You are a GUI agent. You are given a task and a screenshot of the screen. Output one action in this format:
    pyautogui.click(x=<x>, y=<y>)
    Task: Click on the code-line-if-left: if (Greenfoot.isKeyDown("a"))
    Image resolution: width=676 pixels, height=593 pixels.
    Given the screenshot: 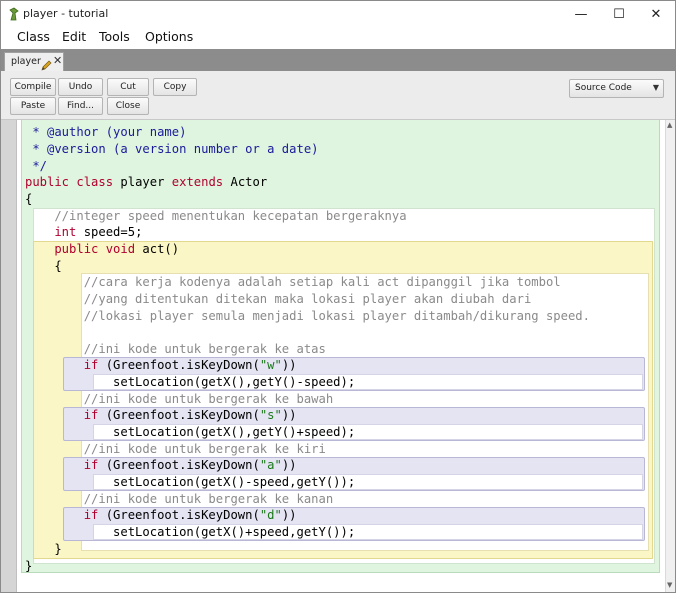 What is the action you would take?
    pyautogui.click(x=161, y=465)
    